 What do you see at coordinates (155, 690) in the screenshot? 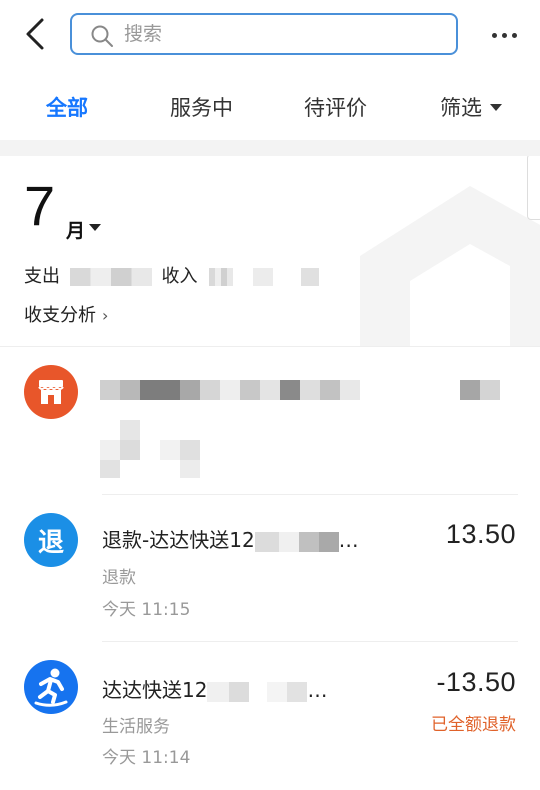
I see `transaction-title-text: 达达快送12` at bounding box center [155, 690].